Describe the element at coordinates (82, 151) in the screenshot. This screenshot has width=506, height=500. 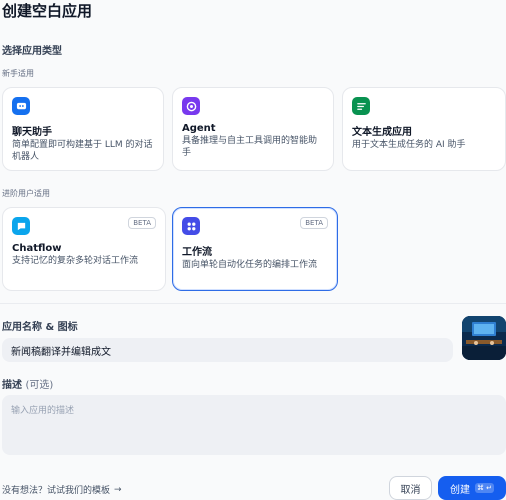
I see `chatbot-card-desc: 简单配置即可构建基于 LLM 的对话机器人` at that location.